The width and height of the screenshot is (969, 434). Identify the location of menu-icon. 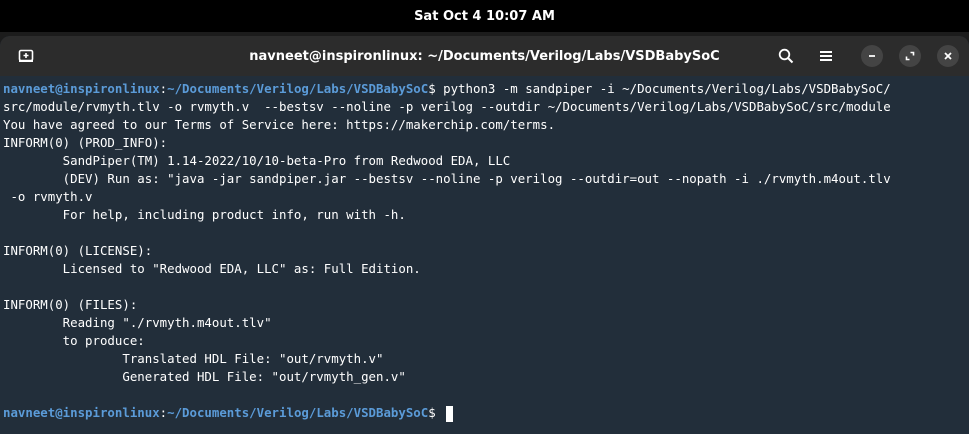
(826, 56).